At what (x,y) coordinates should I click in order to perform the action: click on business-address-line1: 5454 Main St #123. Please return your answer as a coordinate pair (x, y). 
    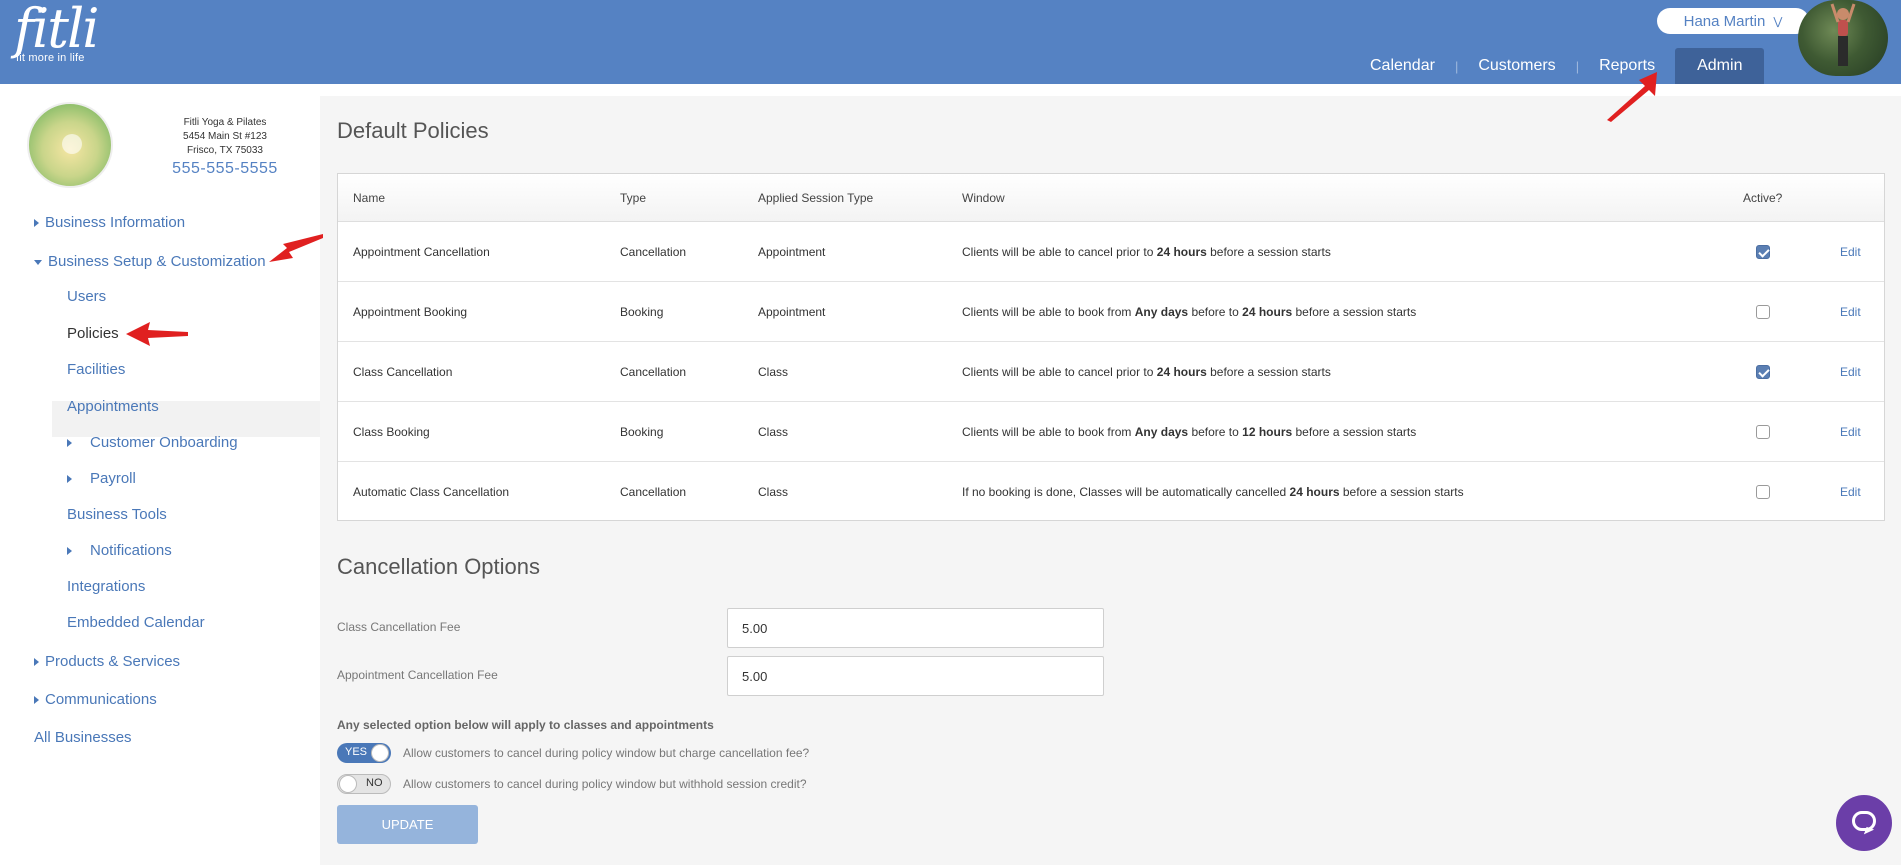
    Looking at the image, I should click on (225, 136).